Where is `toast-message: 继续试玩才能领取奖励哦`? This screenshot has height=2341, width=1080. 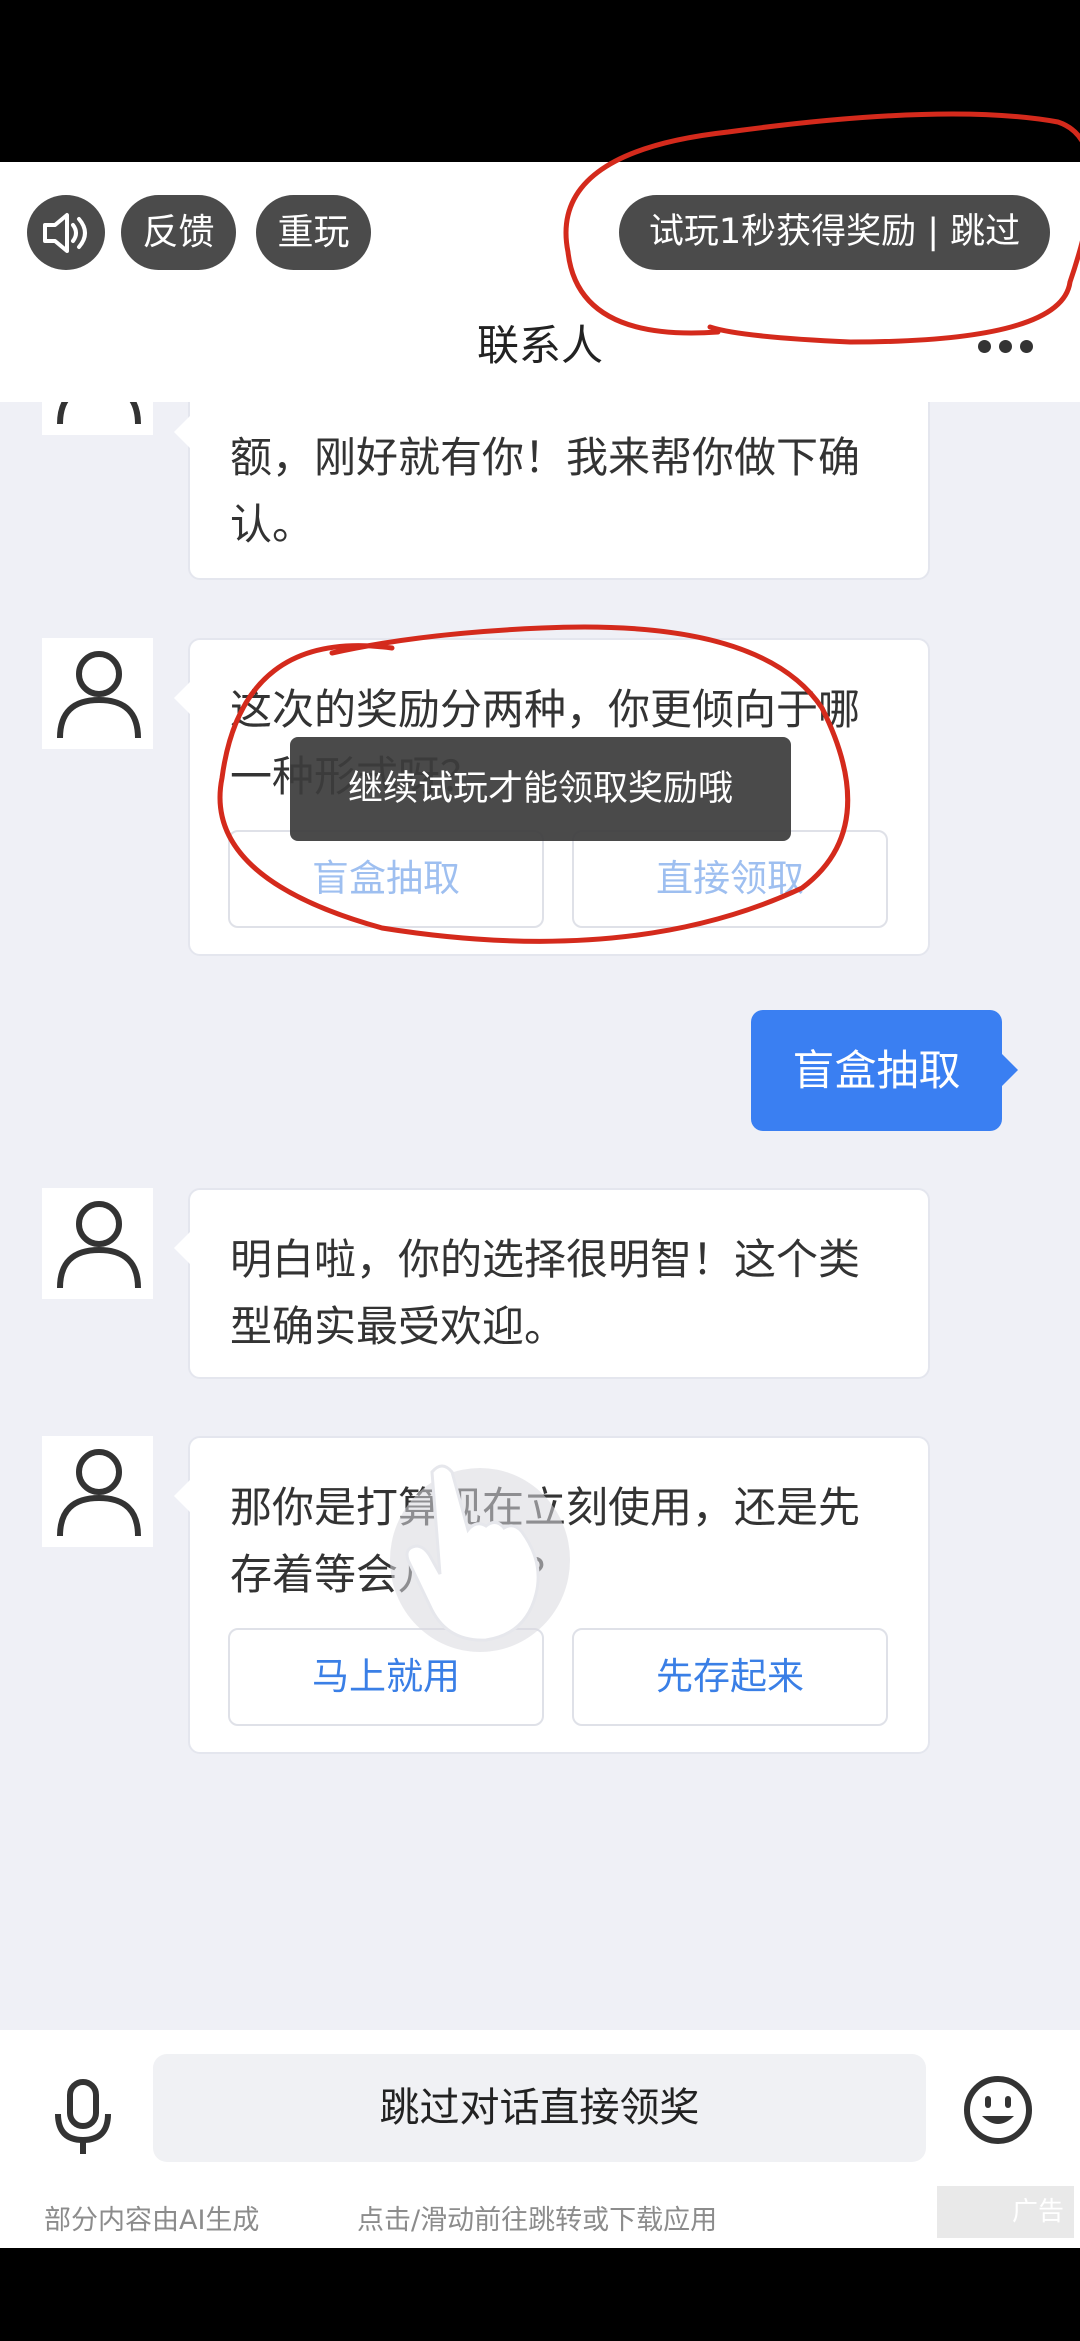
toast-message: 继续试玩才能领取奖励哦 is located at coordinates (540, 789).